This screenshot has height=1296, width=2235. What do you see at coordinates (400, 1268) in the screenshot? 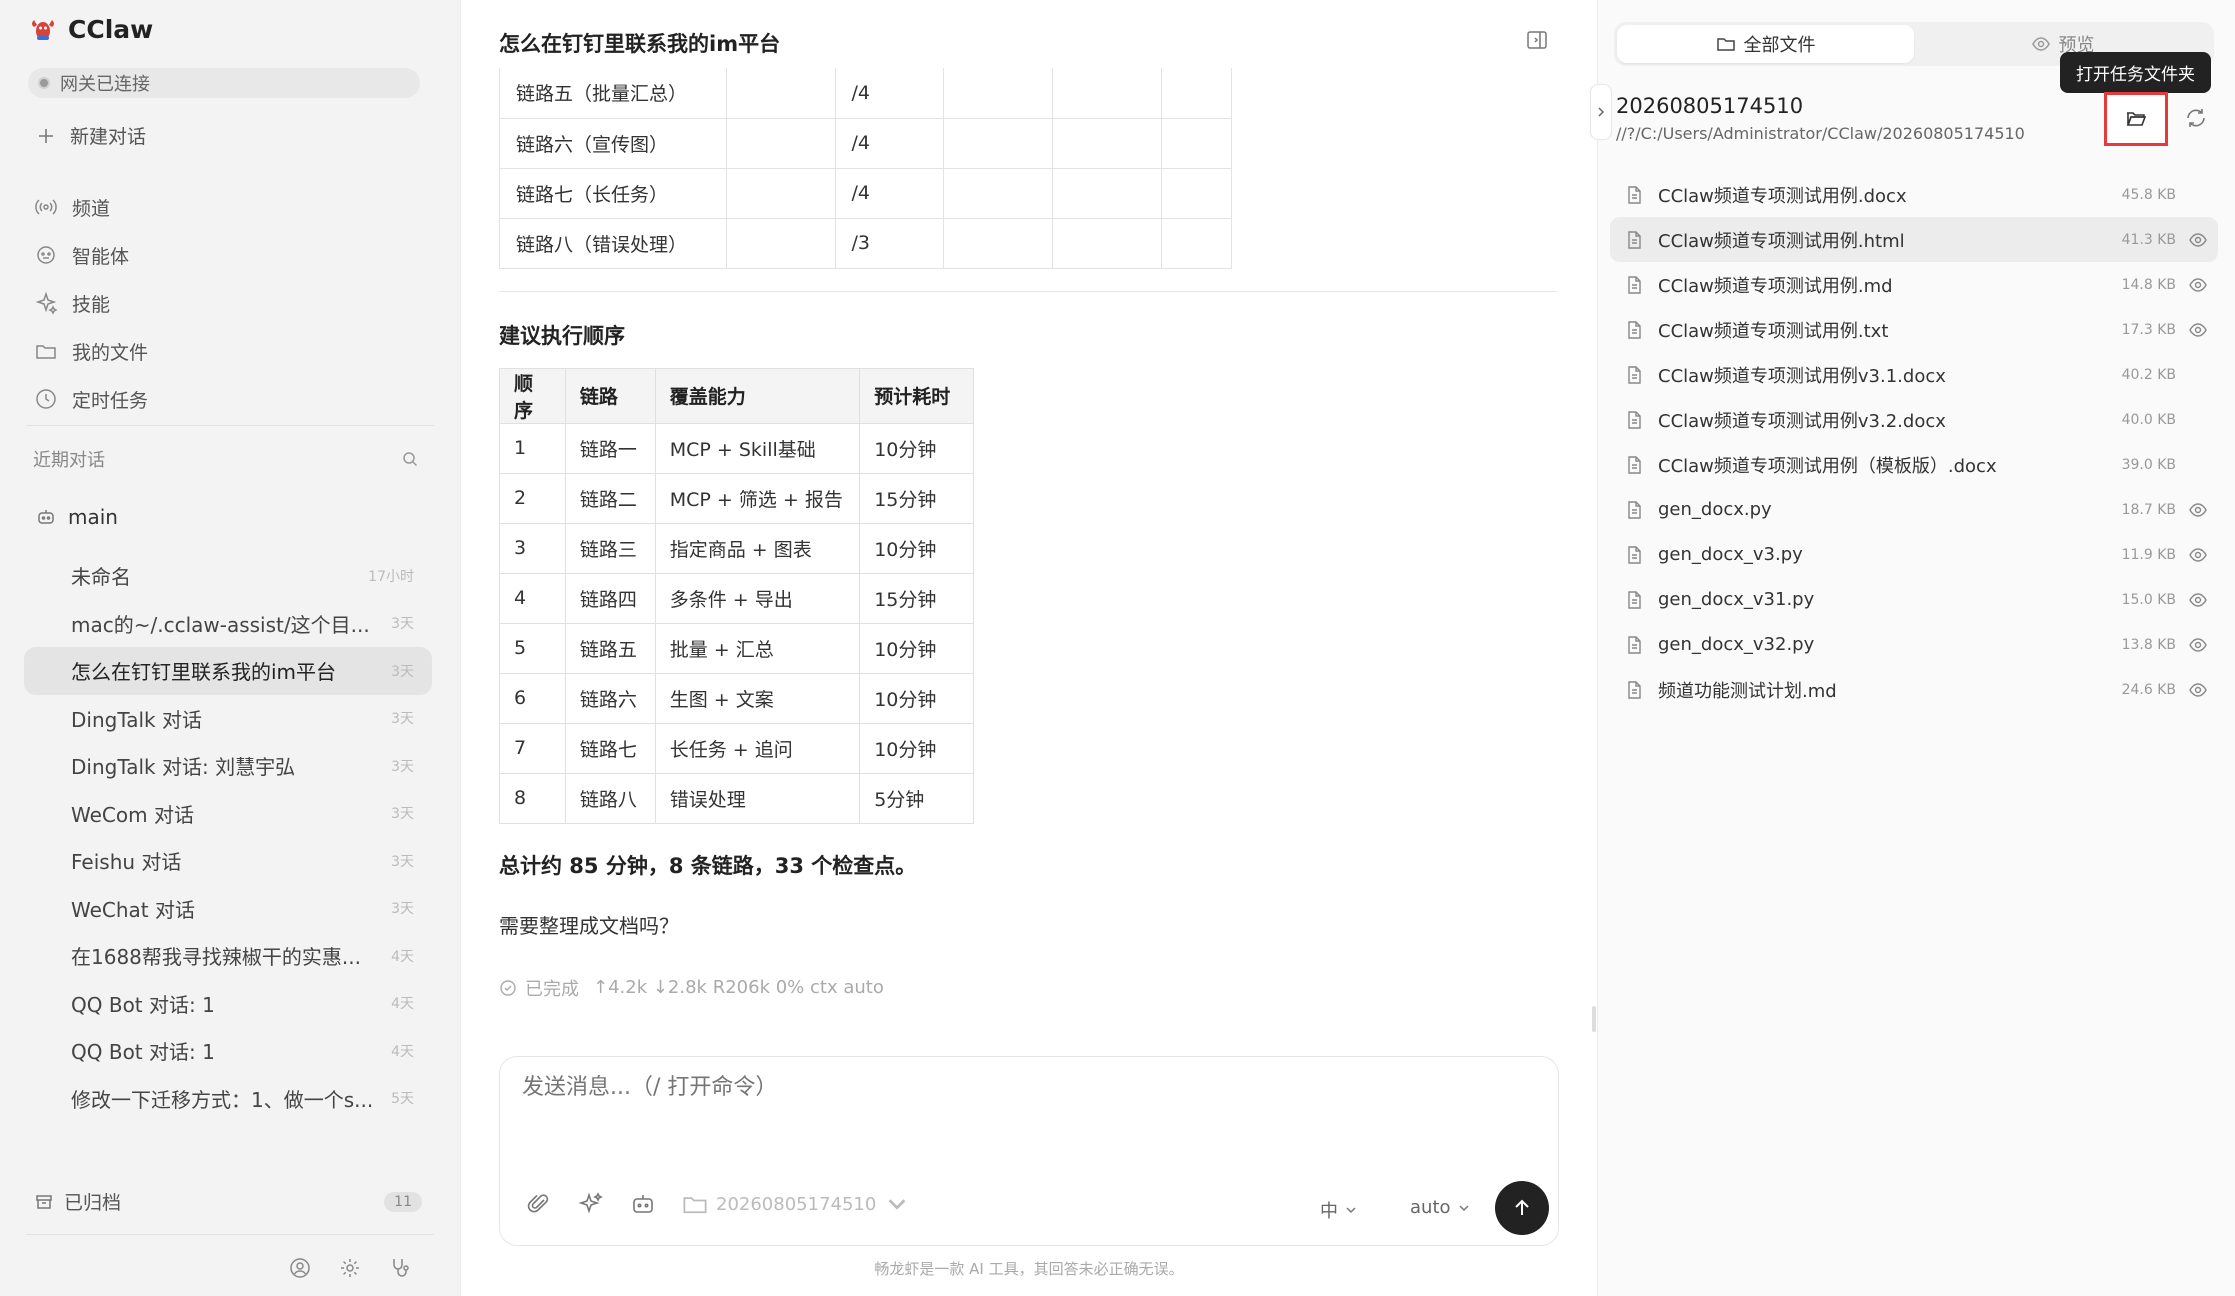
I see `stethoscope-icon` at bounding box center [400, 1268].